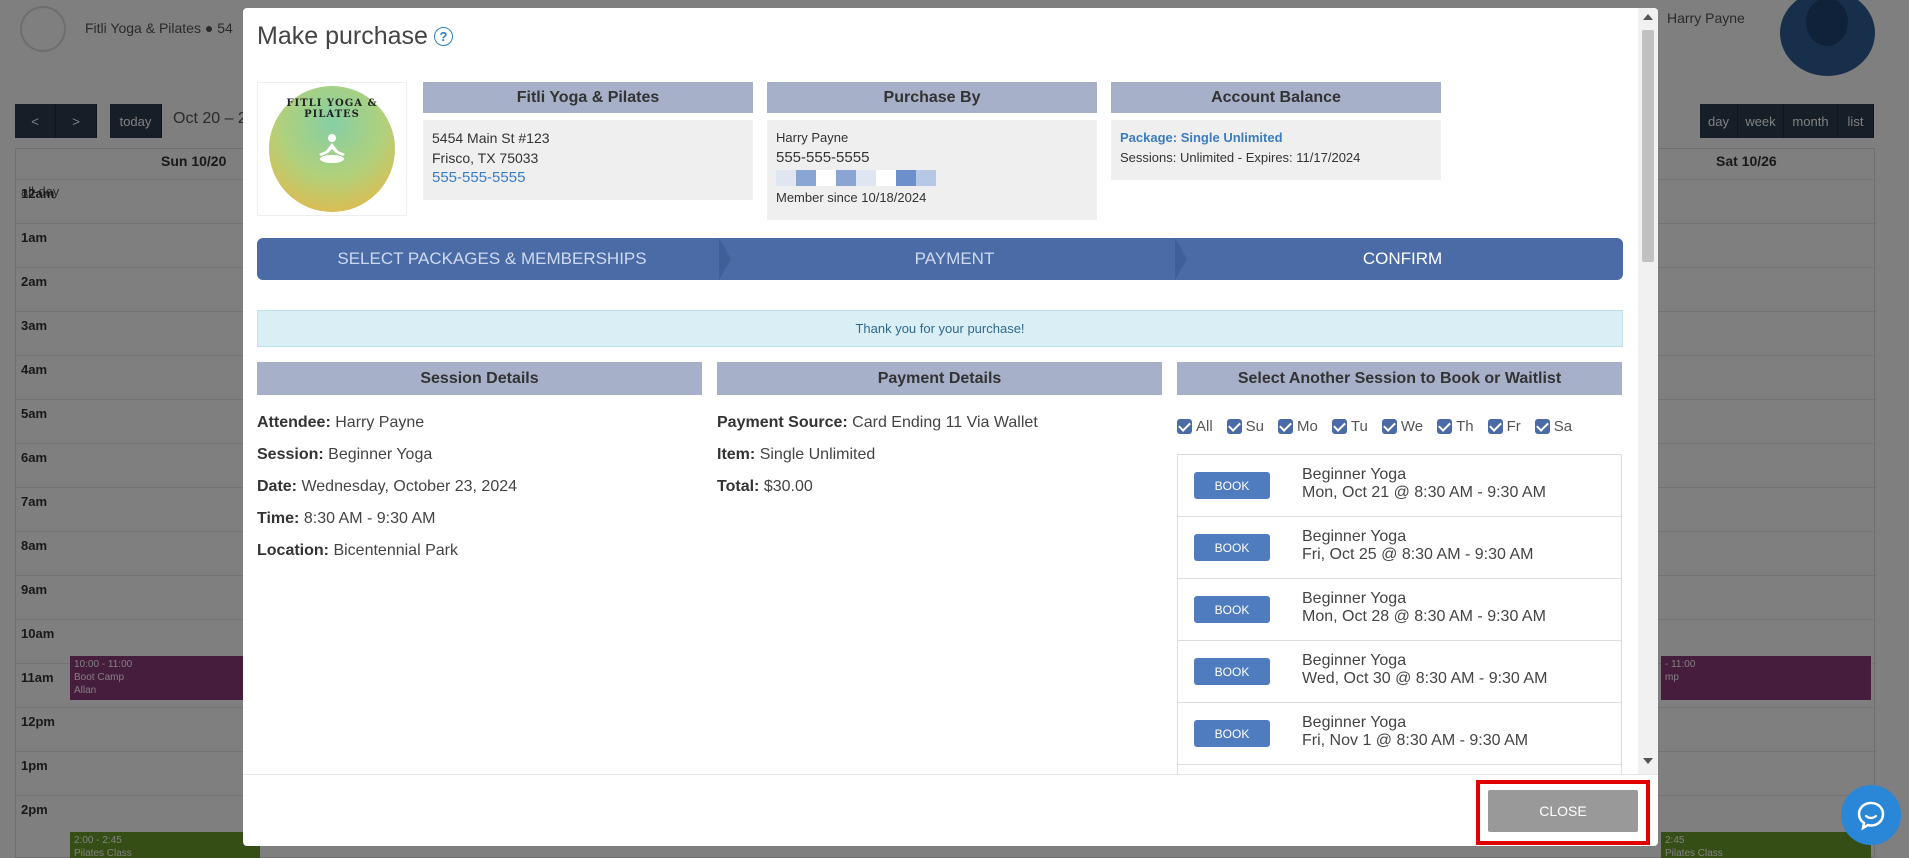  I want to click on purchase-by-header: Purchase By, so click(932, 97).